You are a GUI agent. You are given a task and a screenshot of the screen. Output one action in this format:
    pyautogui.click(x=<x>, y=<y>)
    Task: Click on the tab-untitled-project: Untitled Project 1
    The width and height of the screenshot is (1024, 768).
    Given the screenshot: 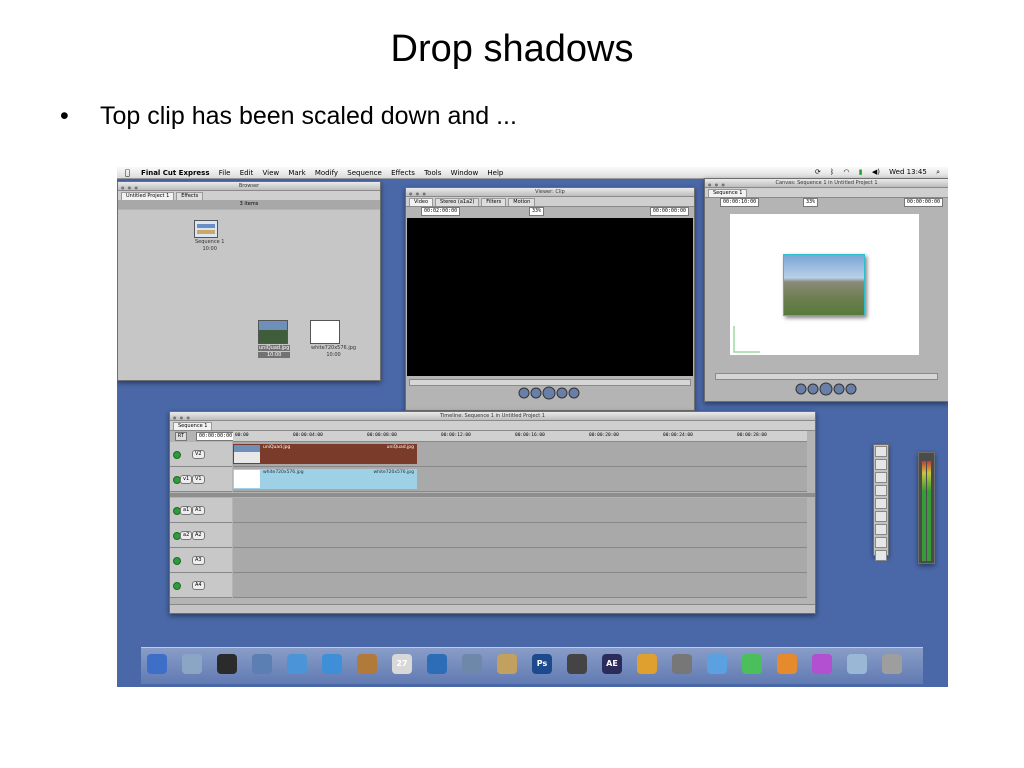 What is the action you would take?
    pyautogui.click(x=148, y=196)
    